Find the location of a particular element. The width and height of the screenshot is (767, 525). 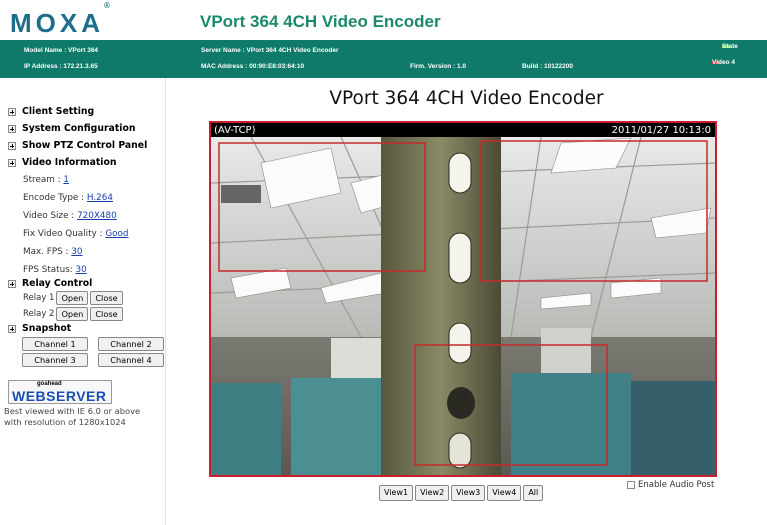

audio-checkbox is located at coordinates (631, 485).